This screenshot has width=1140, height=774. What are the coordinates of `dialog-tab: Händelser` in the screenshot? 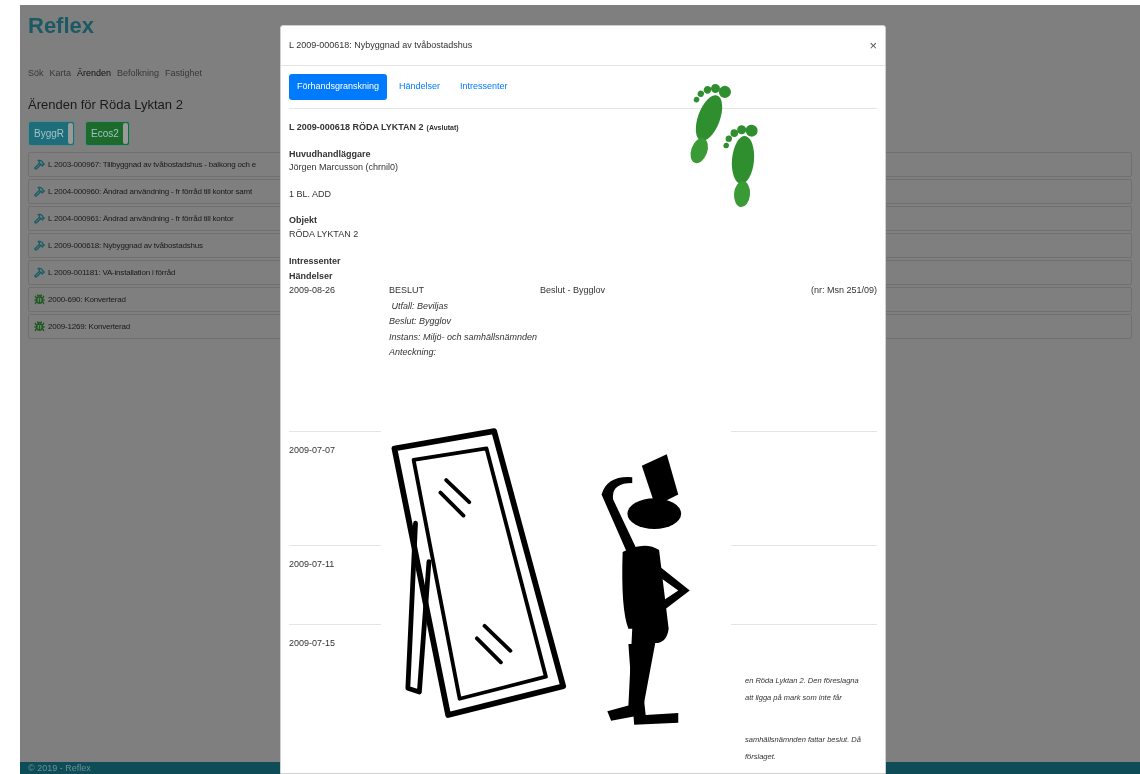 It's located at (420, 87).